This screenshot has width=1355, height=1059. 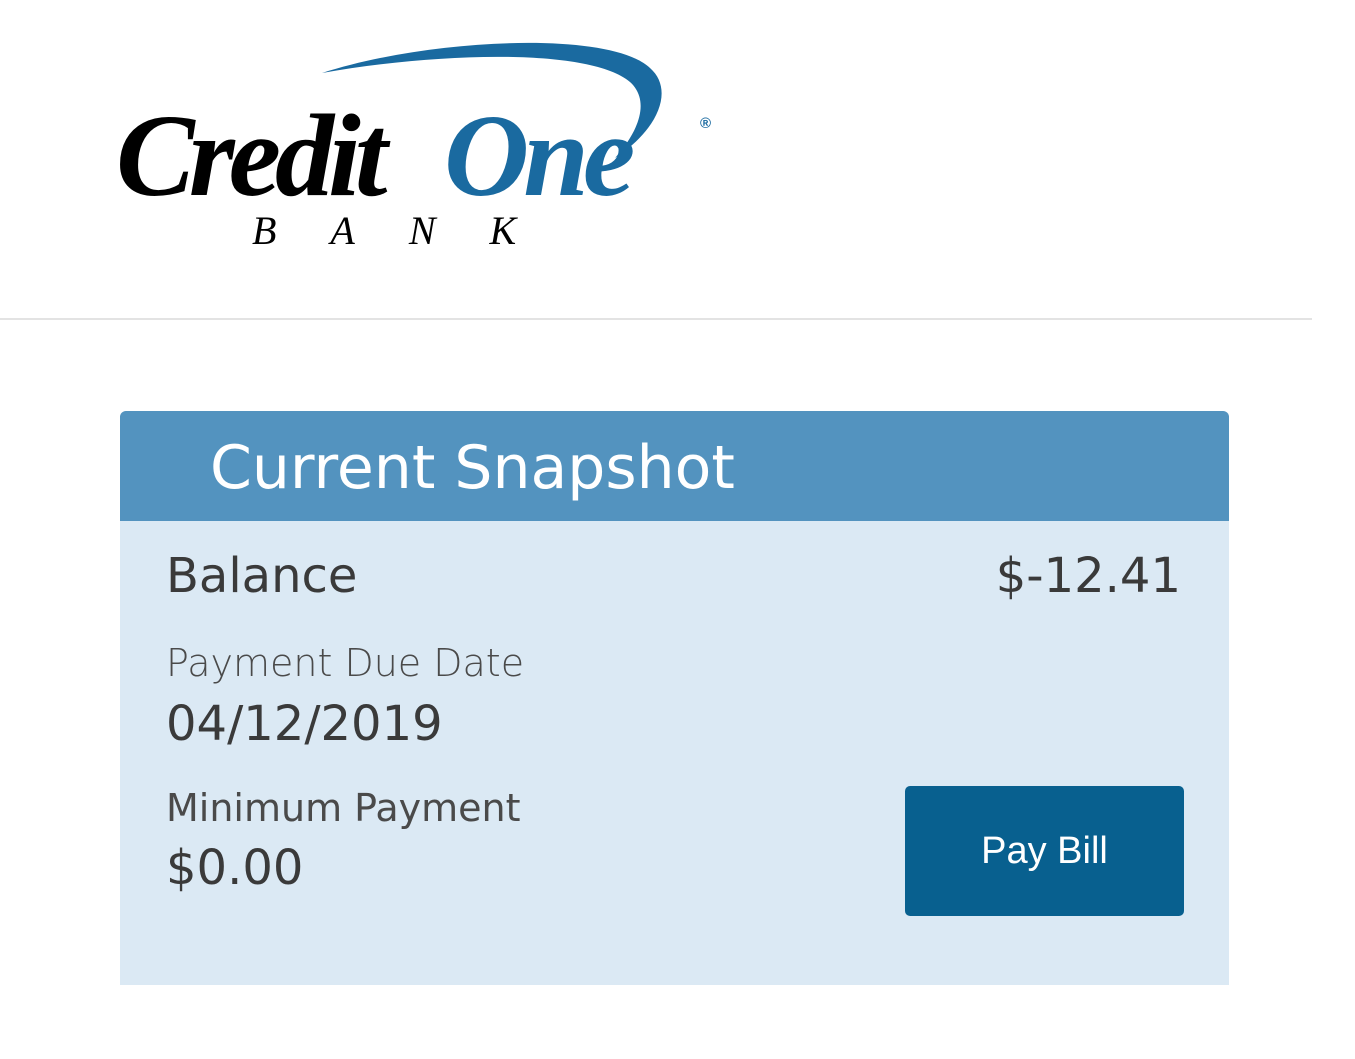 I want to click on minimum-payment-value: $0.00, so click(x=235, y=868).